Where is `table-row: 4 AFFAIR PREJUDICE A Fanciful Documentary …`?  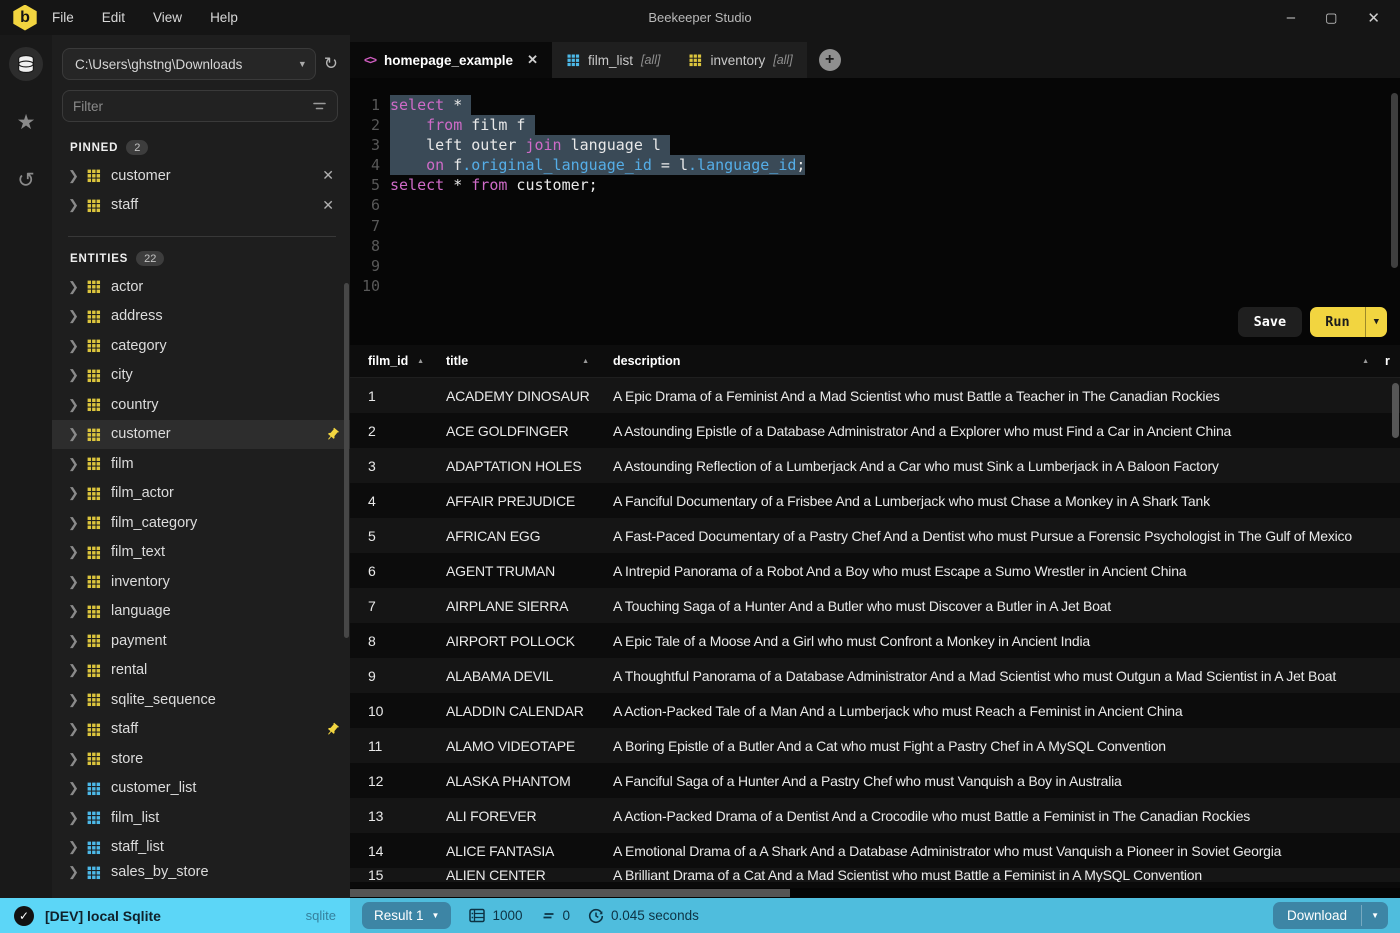
table-row: 4 AFFAIR PREJUDICE A Fanciful Documentary … is located at coordinates (875, 500).